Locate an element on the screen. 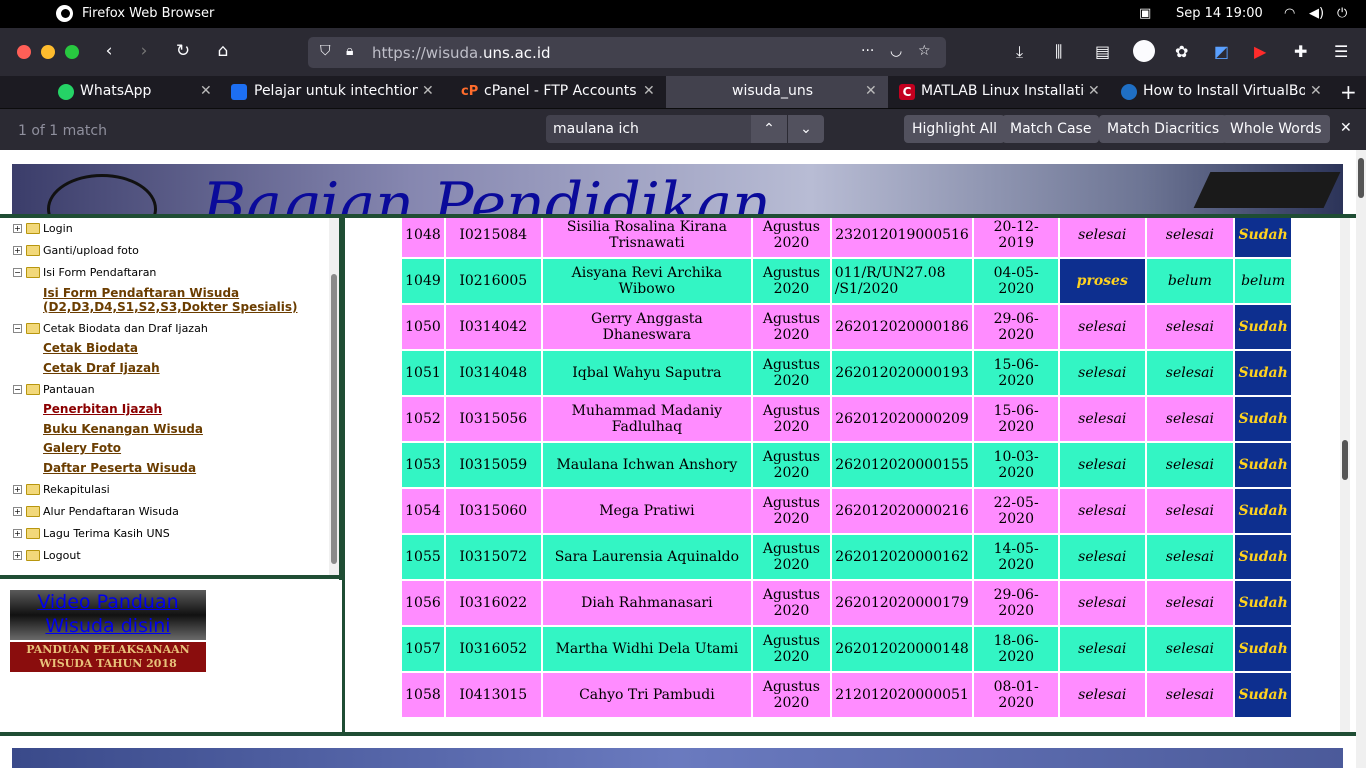 Image resolution: width=1366 pixels, height=768 pixels. nav-frame-scrollbar is located at coordinates (334, 397).